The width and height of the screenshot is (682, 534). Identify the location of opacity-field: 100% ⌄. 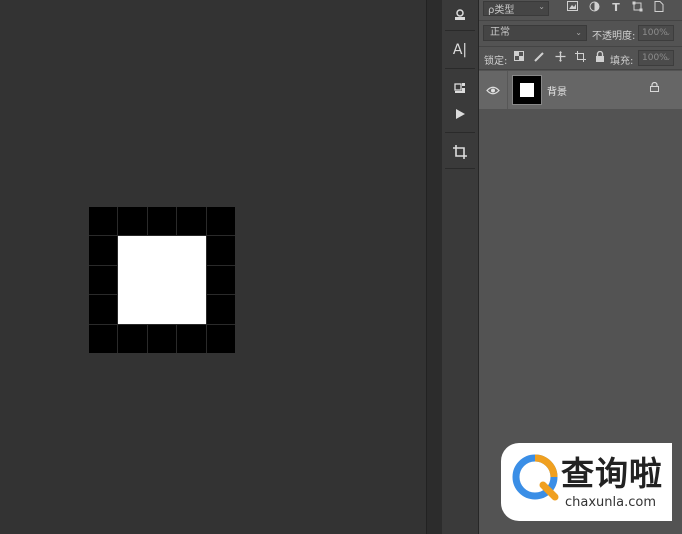
(656, 33).